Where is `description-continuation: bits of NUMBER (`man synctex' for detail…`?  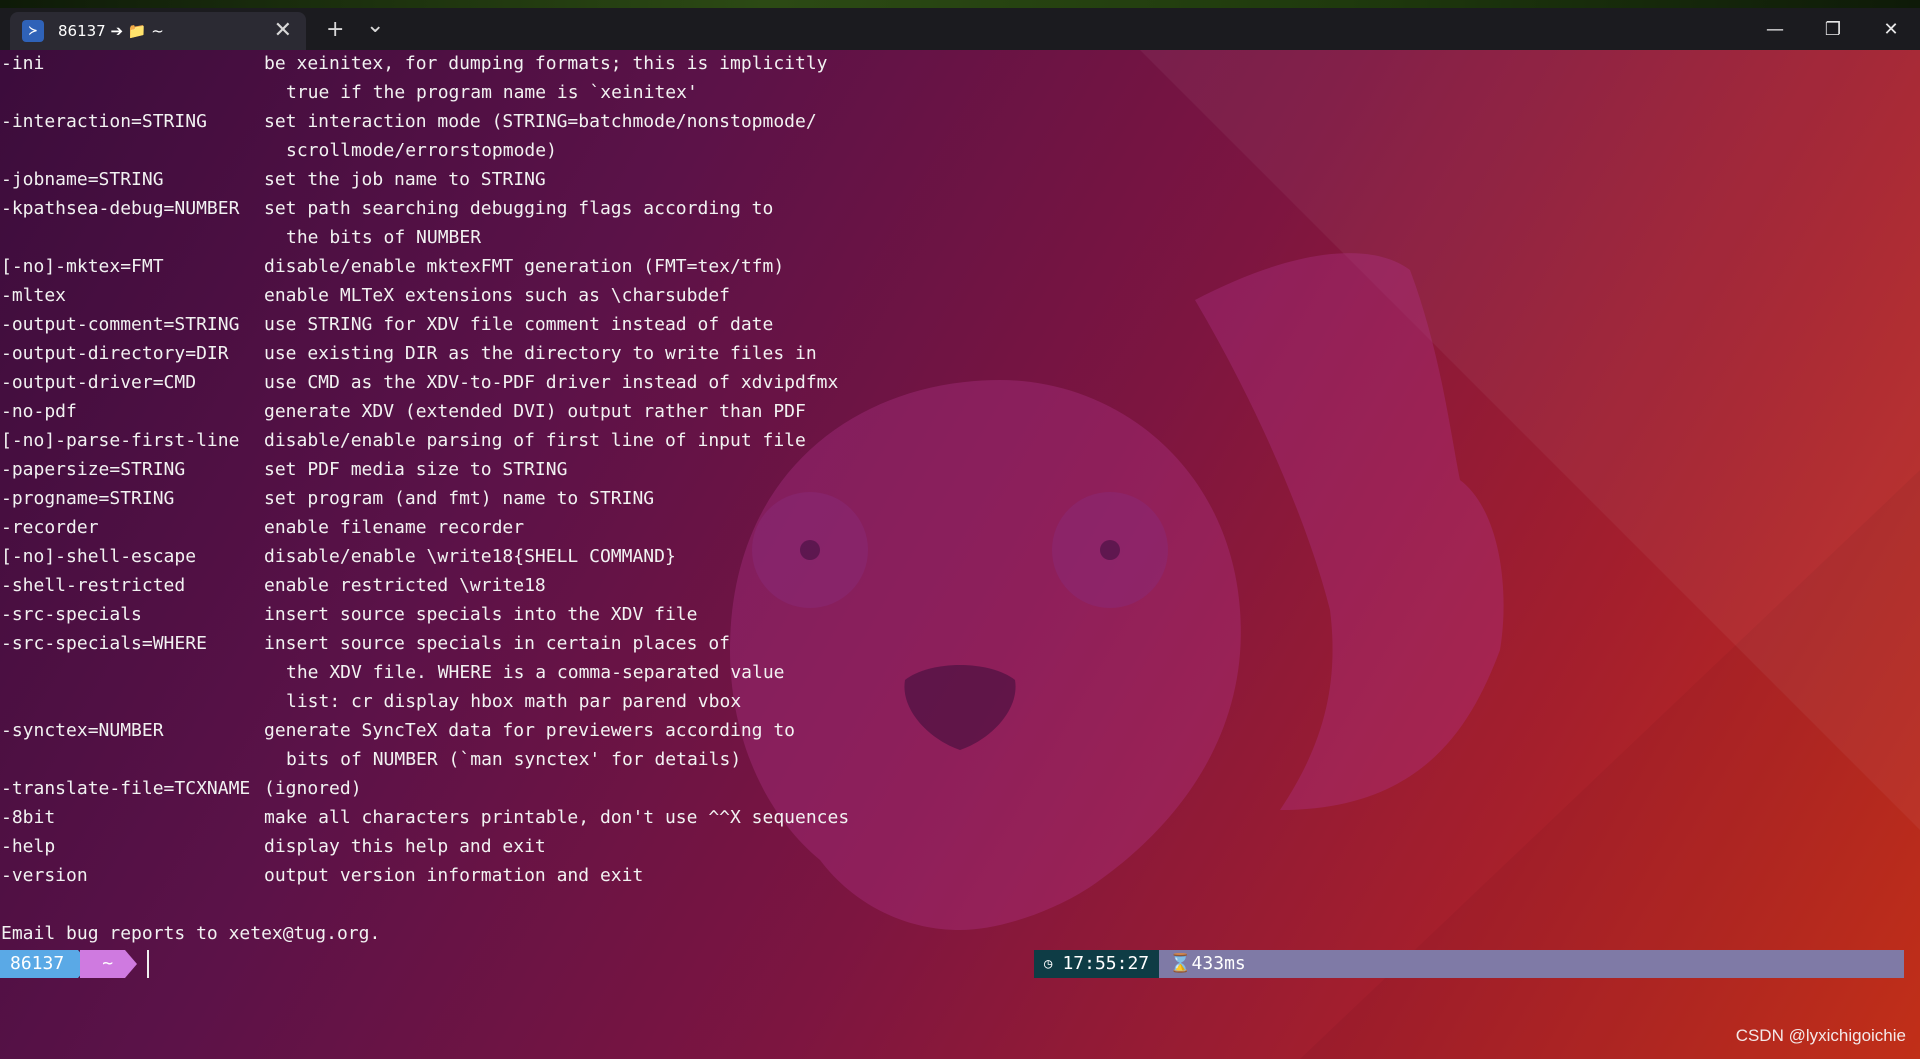
description-continuation: bits of NUMBER (`man synctex' for detail… is located at coordinates (514, 759).